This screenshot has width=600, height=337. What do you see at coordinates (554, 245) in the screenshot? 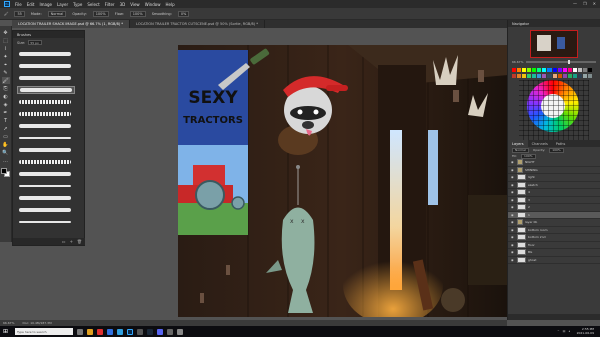
I see `layer-row: ◉ floor` at bounding box center [554, 245].